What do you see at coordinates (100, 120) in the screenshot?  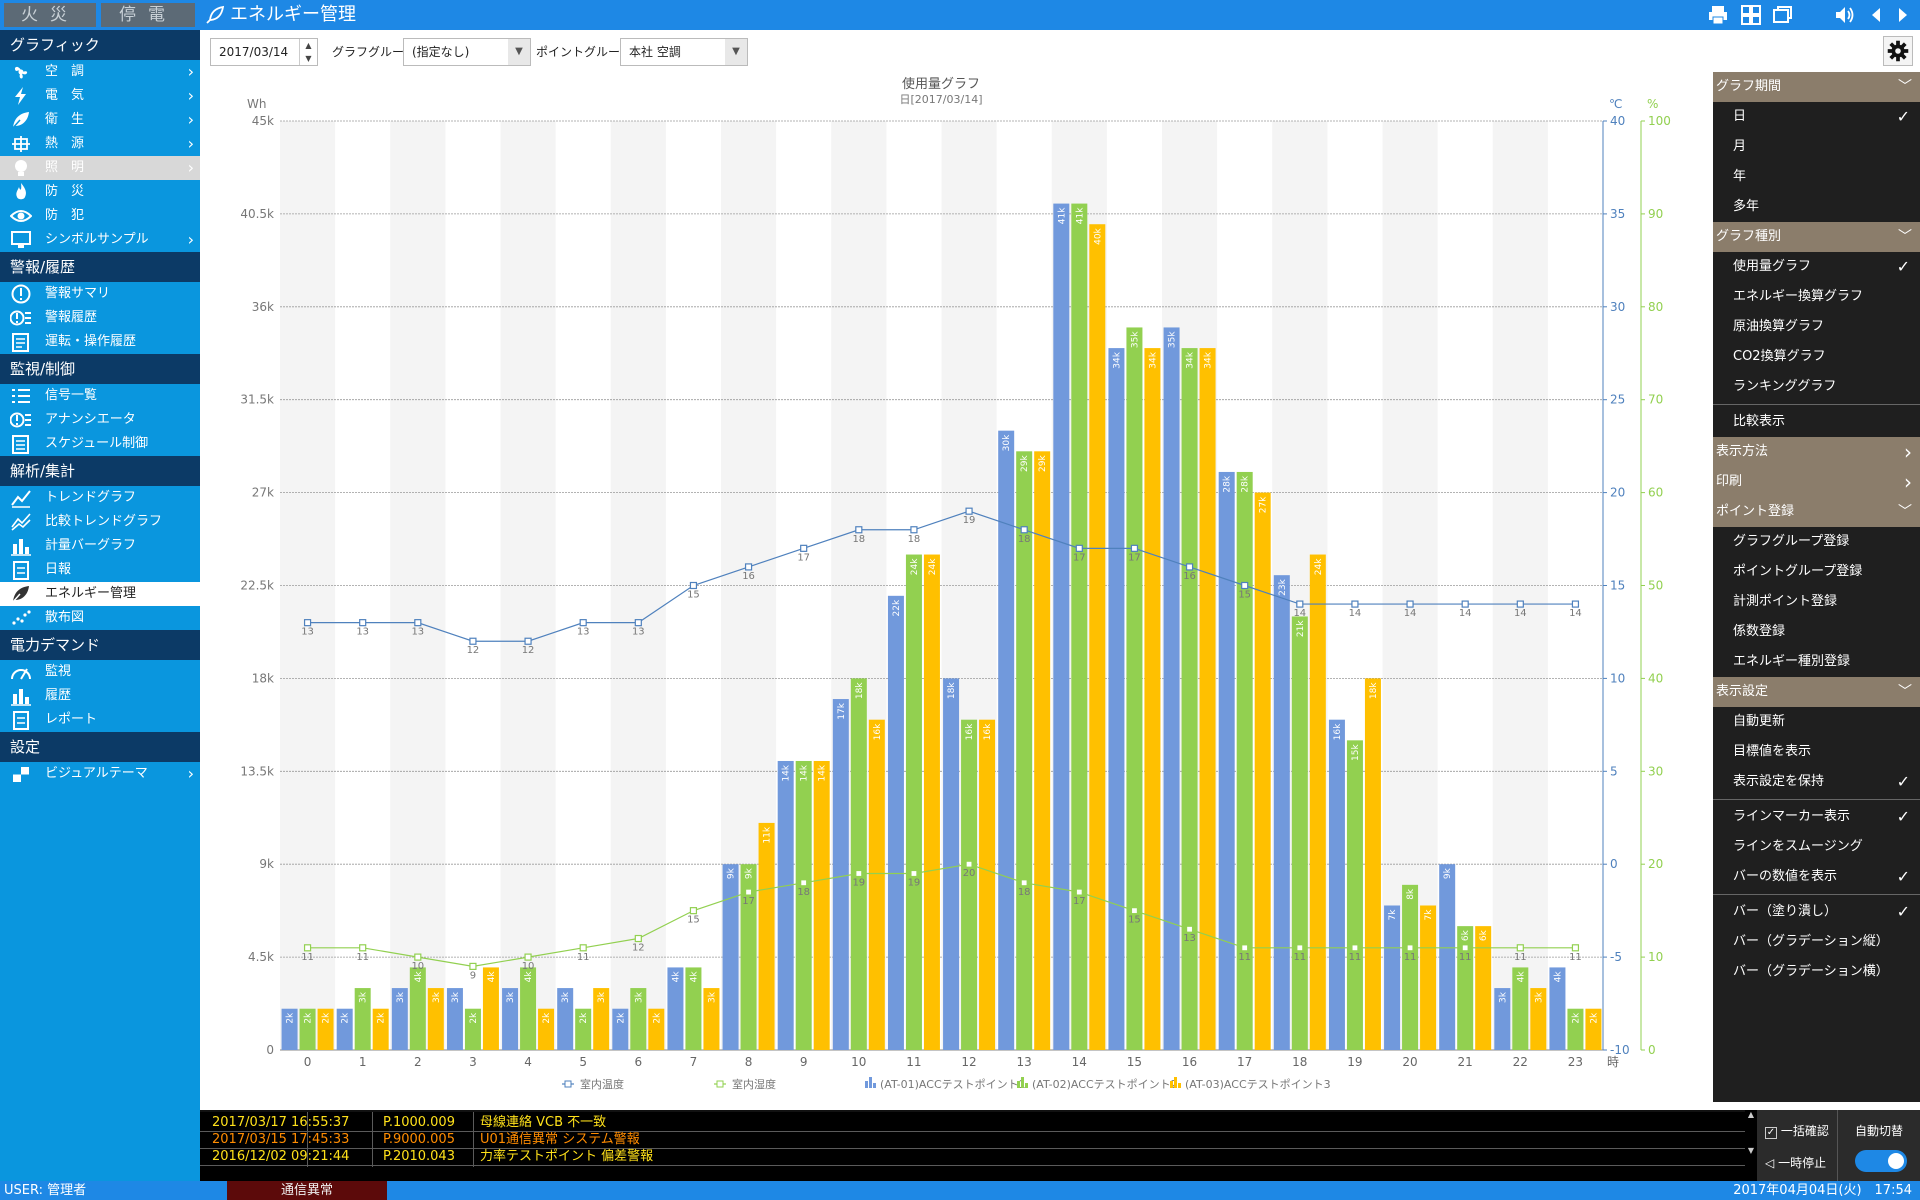 I see `sidebar-item: 衛 生 ›` at bounding box center [100, 120].